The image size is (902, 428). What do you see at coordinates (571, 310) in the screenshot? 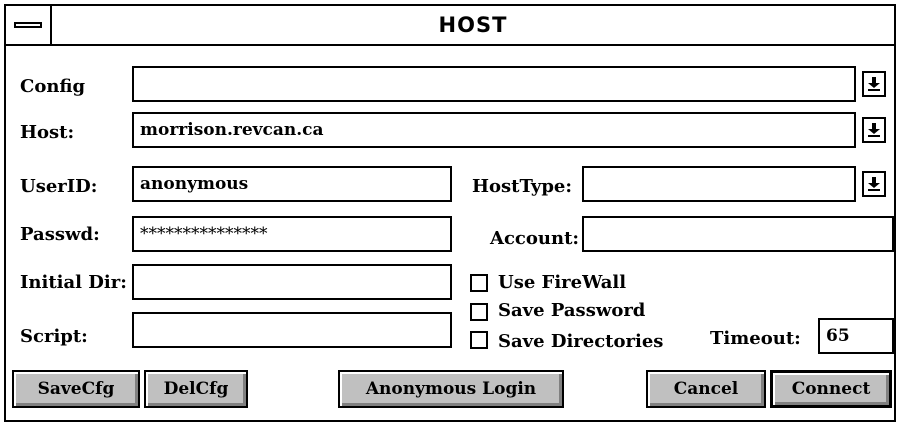
I see `save-password-label: Save Password` at bounding box center [571, 310].